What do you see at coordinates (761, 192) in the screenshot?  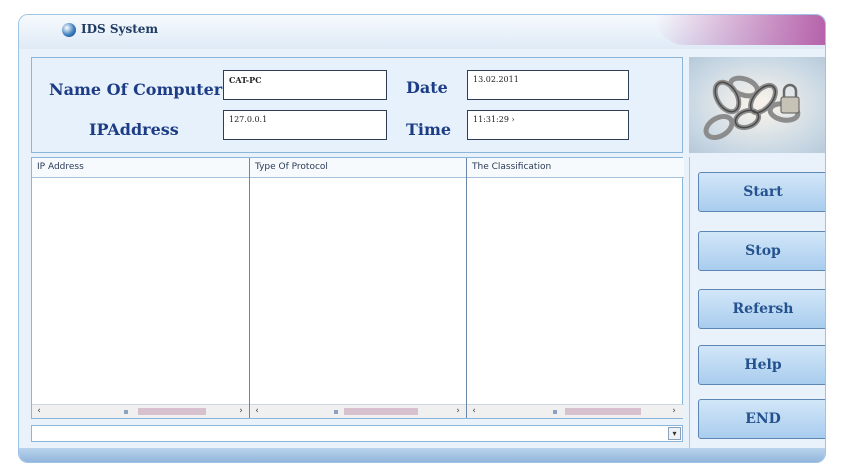 I see `start-button: Start` at bounding box center [761, 192].